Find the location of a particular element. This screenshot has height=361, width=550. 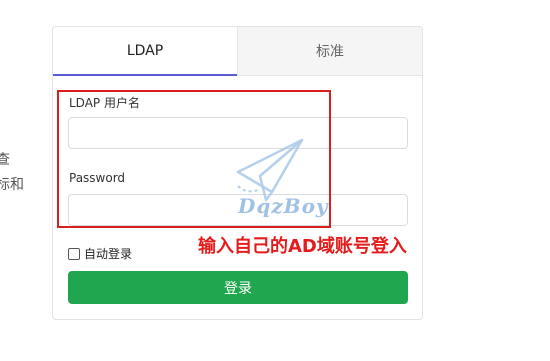

tab-standard: 标准 is located at coordinates (329, 51).